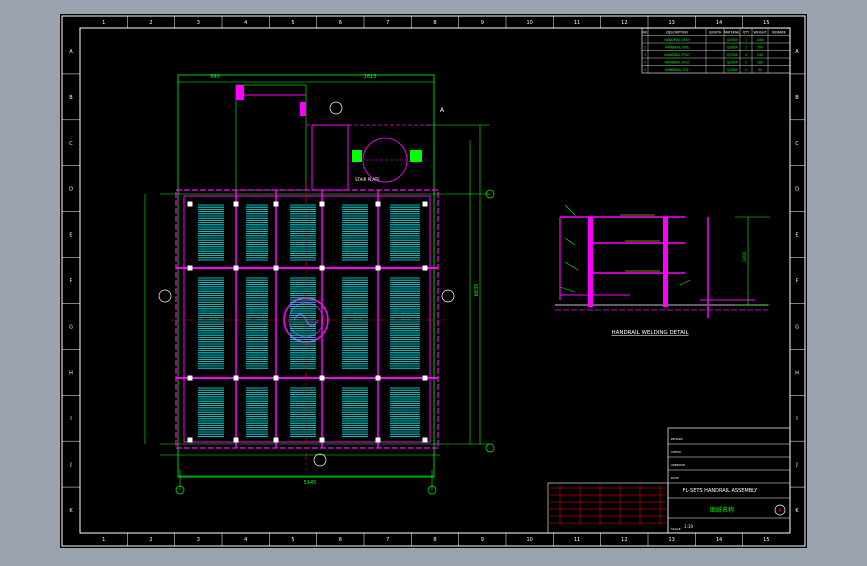  What do you see at coordinates (760, 55) in the screenshot?
I see `table-cell: 240` at bounding box center [760, 55].